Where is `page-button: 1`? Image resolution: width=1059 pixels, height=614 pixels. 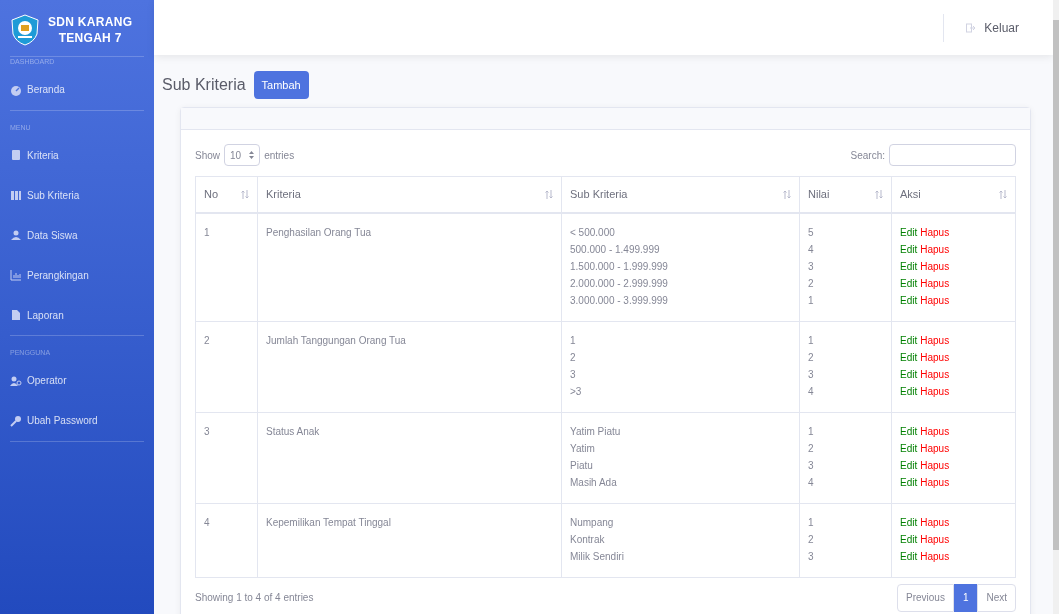
page-button: 1 is located at coordinates (965, 597).